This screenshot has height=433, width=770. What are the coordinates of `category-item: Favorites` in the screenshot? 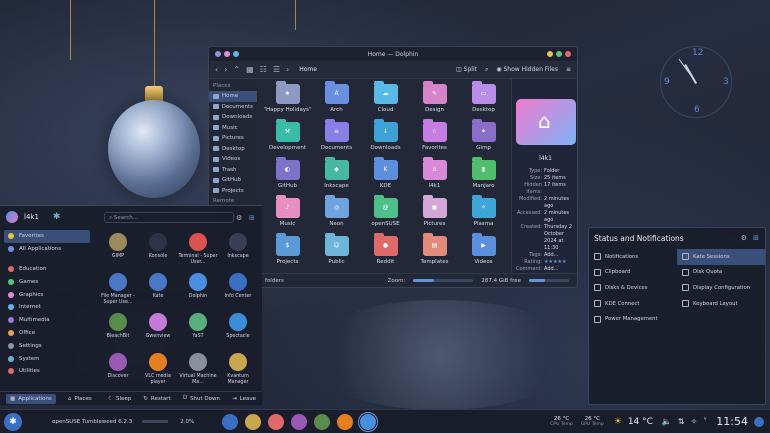 It's located at (47, 236).